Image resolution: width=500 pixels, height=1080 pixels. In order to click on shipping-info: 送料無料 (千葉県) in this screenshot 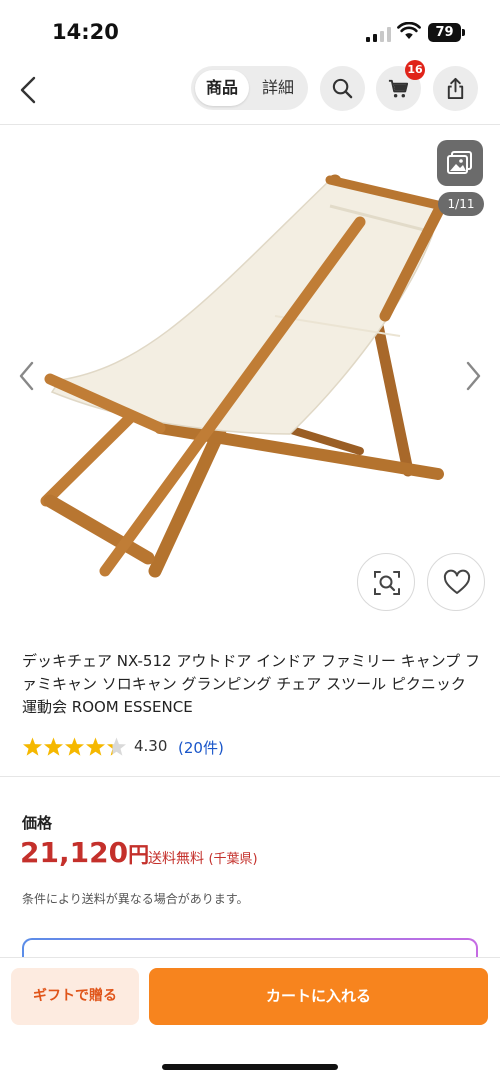, I will do `click(203, 858)`.